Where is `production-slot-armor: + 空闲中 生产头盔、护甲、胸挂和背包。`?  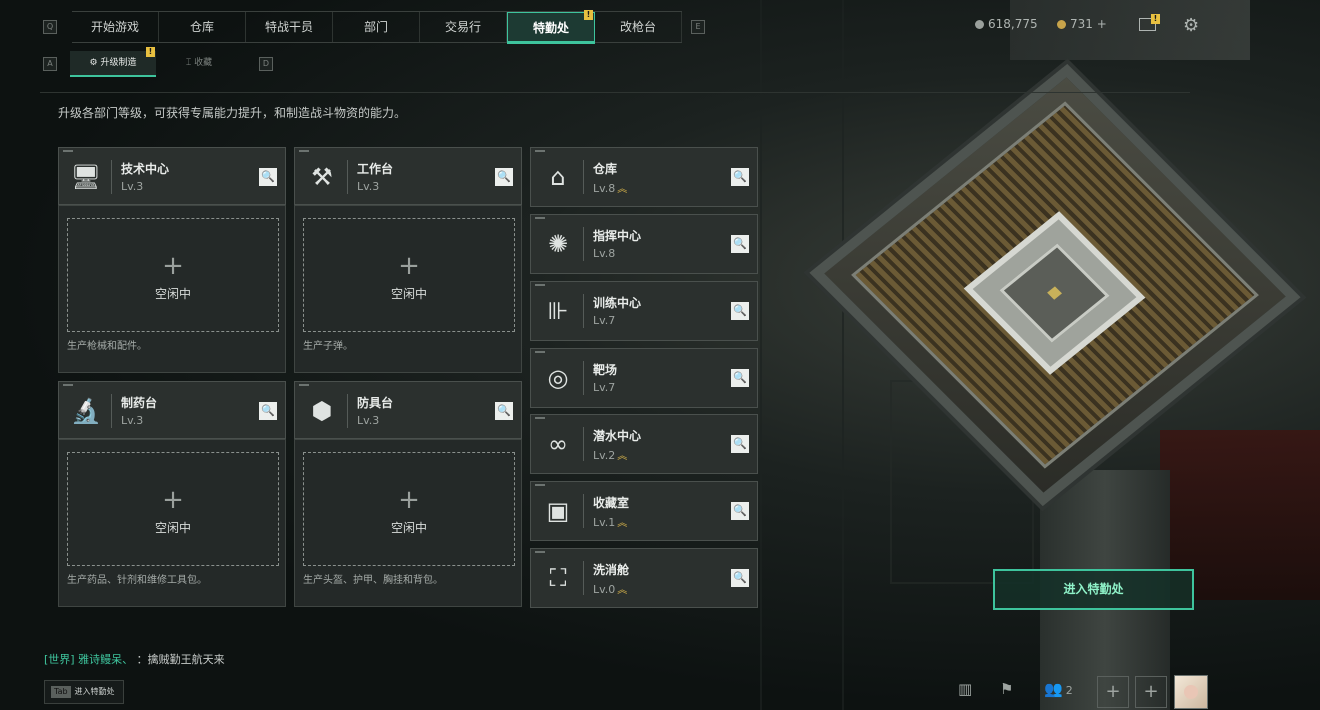 production-slot-armor: + 空闲中 生产头盔、护甲、胸挂和背包。 is located at coordinates (408, 523).